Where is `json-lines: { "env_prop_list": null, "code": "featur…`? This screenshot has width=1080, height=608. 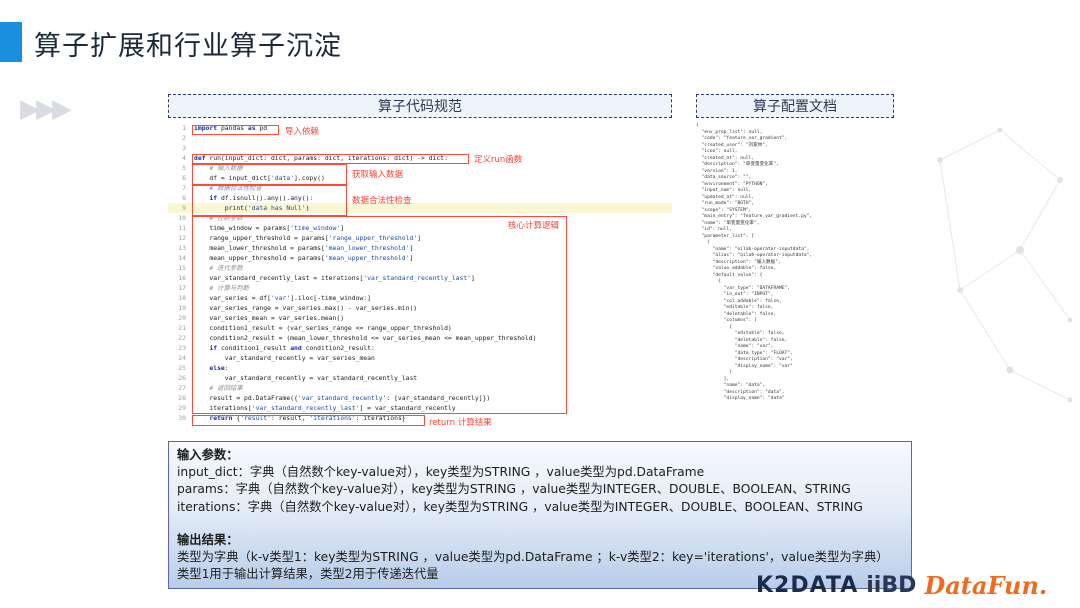
json-lines: { "env_prop_list": null, "code": "featur… is located at coordinates (796, 263).